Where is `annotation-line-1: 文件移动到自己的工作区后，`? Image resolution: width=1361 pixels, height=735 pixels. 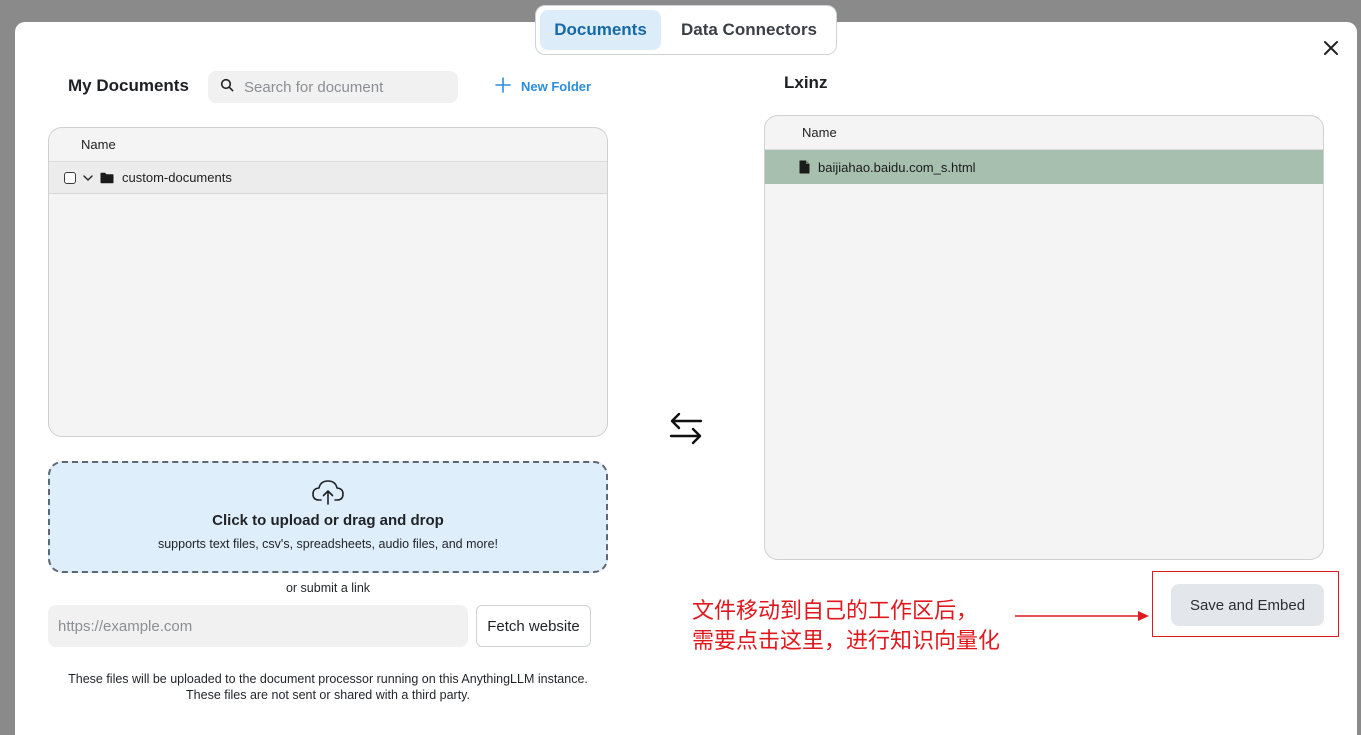 annotation-line-1: 文件移动到自己的工作区后， is located at coordinates (835, 611).